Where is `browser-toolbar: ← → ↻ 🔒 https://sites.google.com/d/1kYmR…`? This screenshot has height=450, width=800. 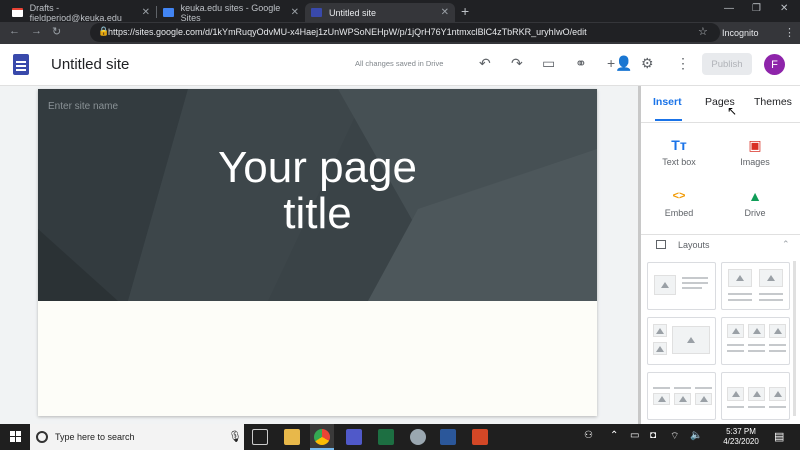 browser-toolbar: ← → ↻ 🔒 https://sites.google.com/d/1kYmR… is located at coordinates (400, 33).